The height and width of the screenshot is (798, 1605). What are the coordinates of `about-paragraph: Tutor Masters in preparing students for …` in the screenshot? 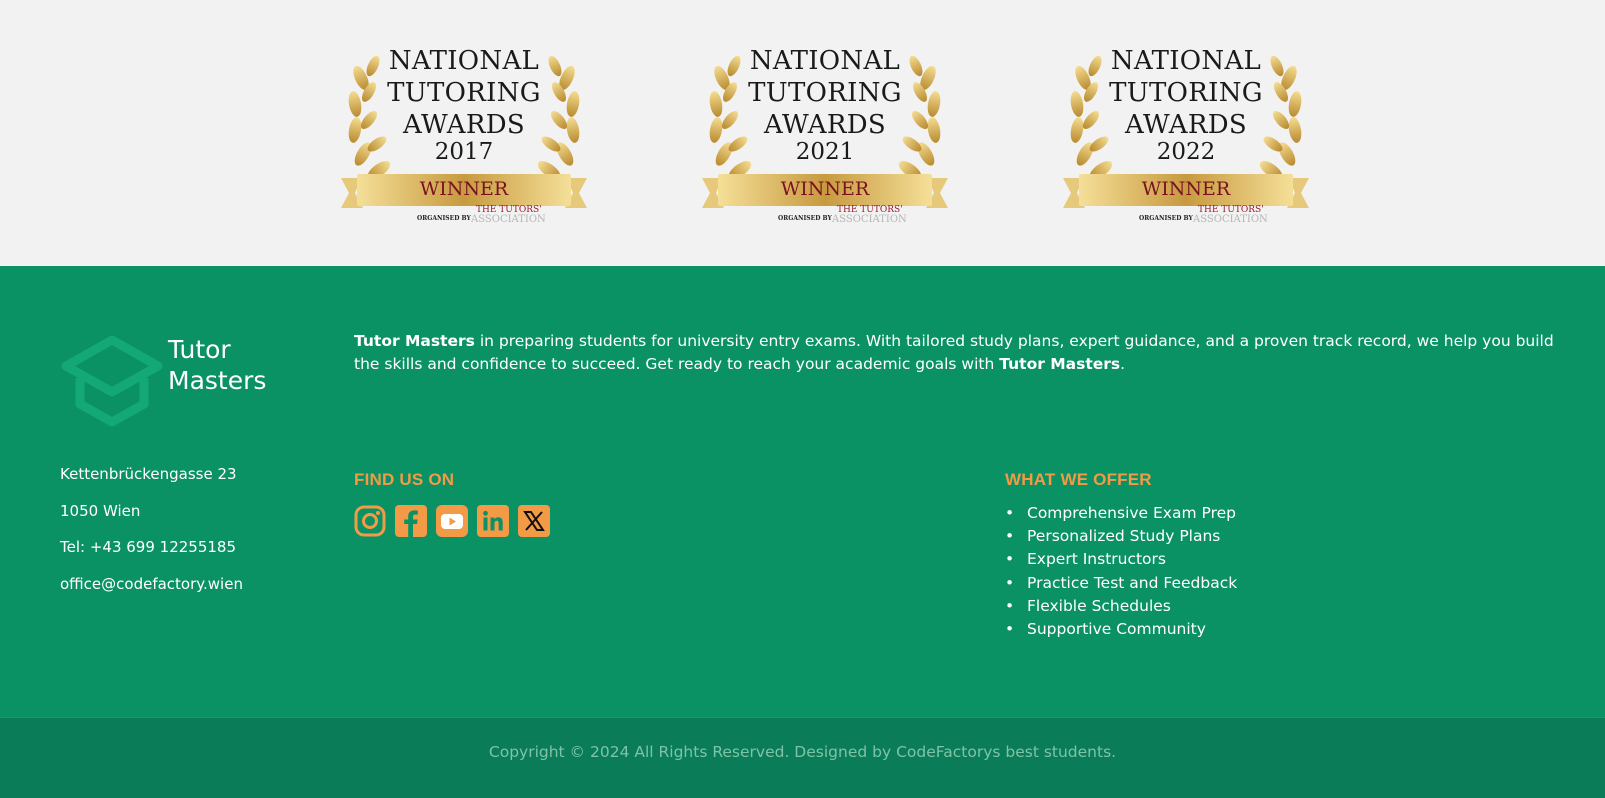 It's located at (969, 353).